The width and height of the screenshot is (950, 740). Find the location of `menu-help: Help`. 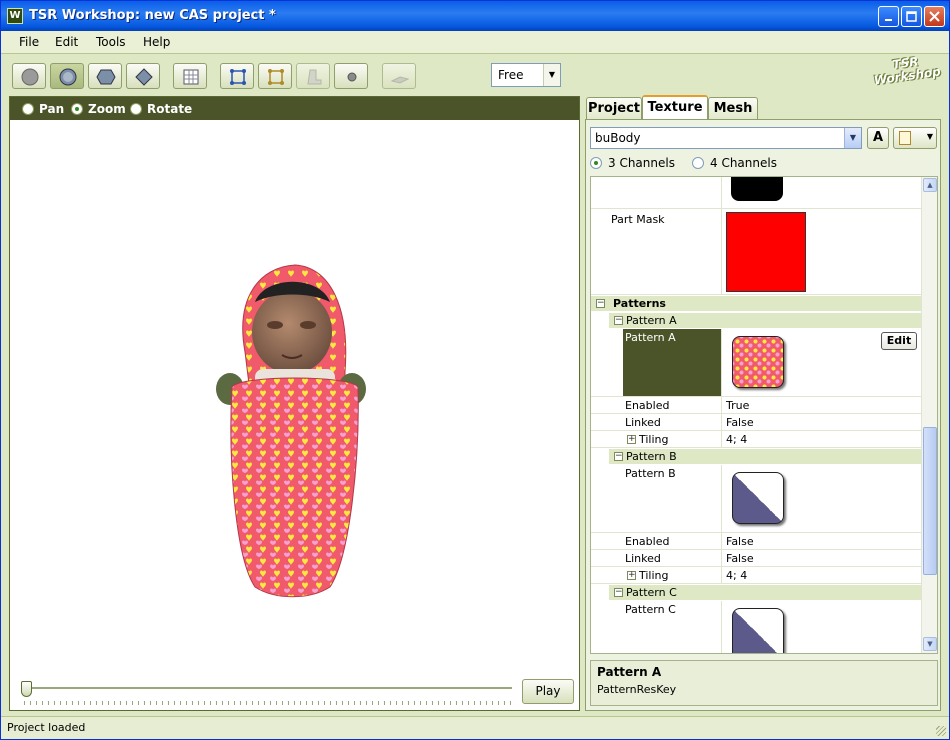

menu-help: Help is located at coordinates (156, 42).